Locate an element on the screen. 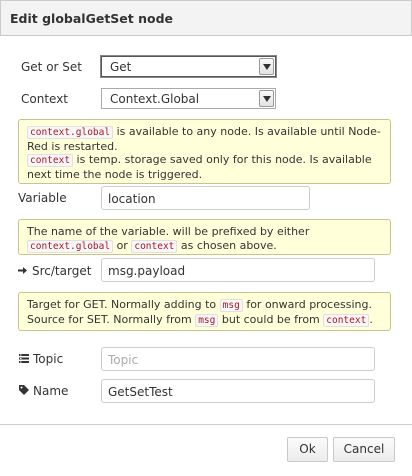 This screenshot has width=412, height=476. tip-text: or is located at coordinates (122, 245).